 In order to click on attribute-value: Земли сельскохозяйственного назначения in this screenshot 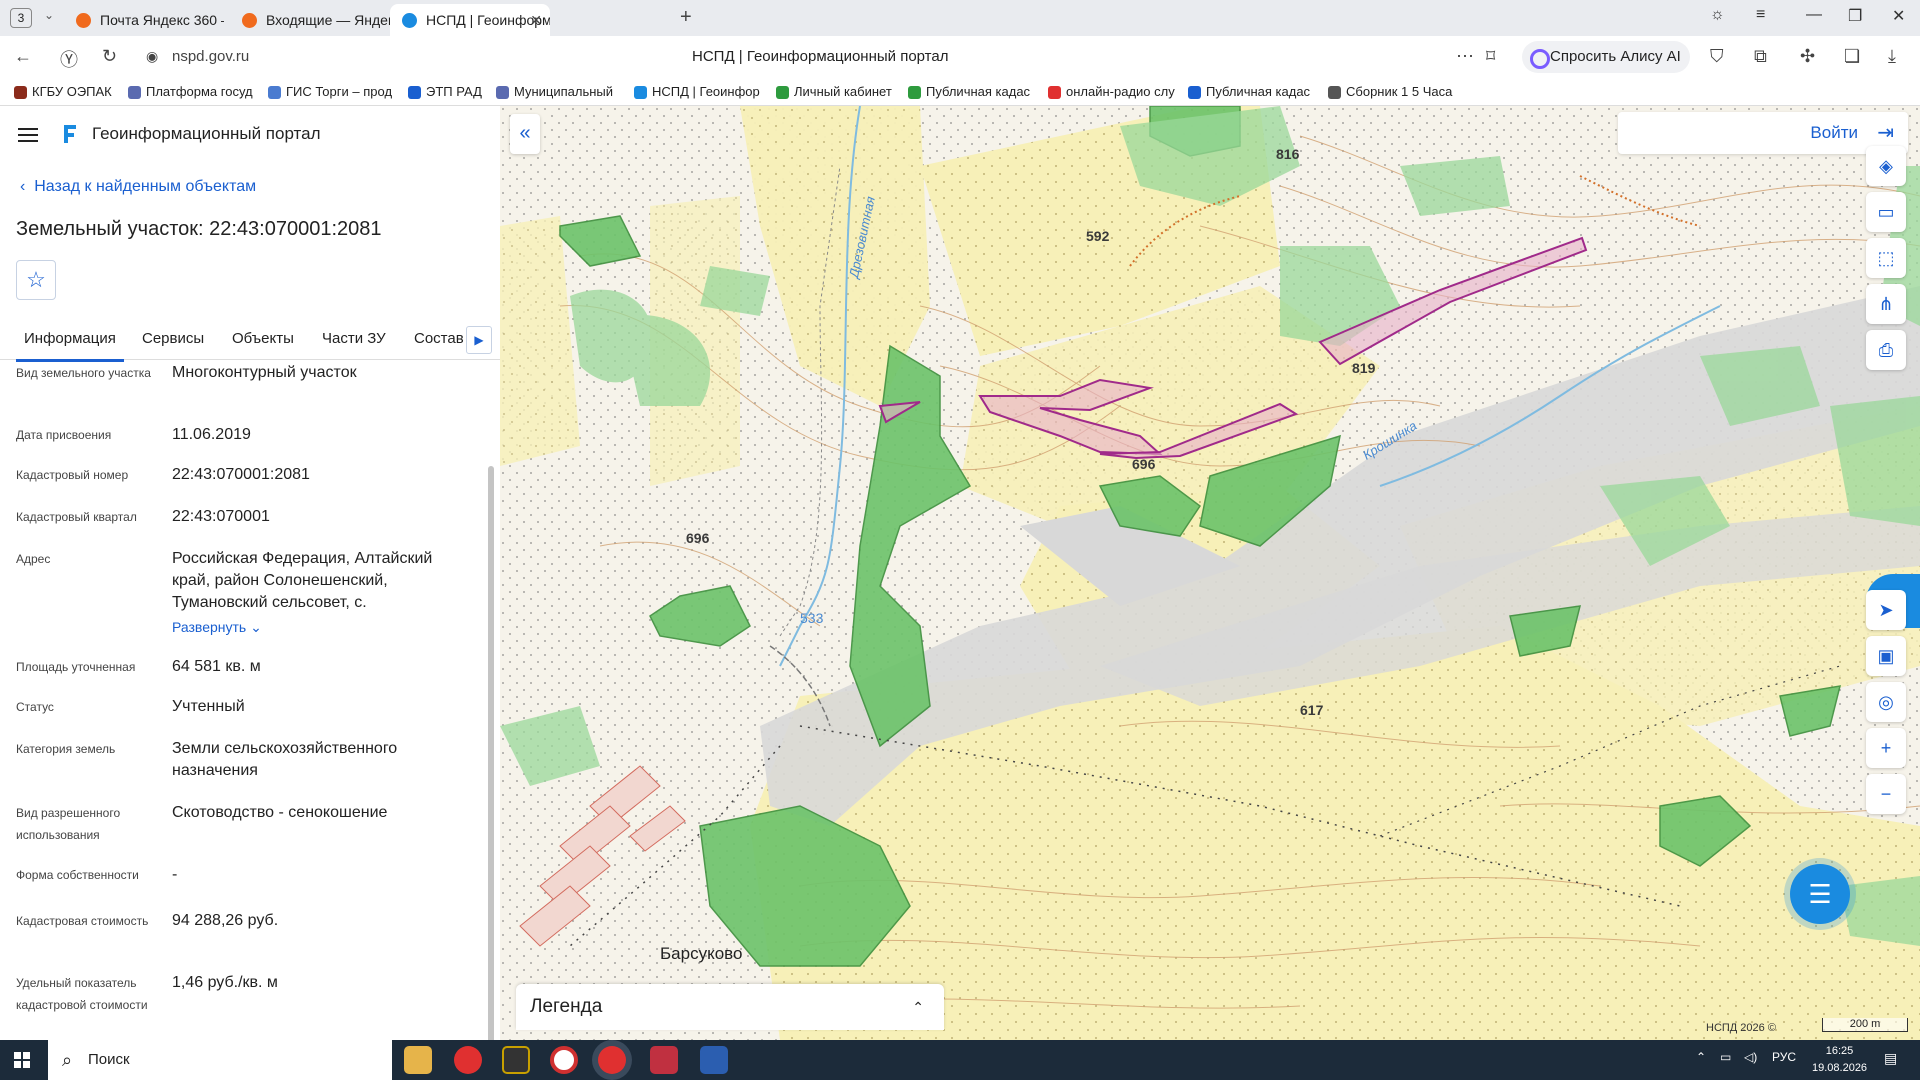, I will do `click(285, 759)`.